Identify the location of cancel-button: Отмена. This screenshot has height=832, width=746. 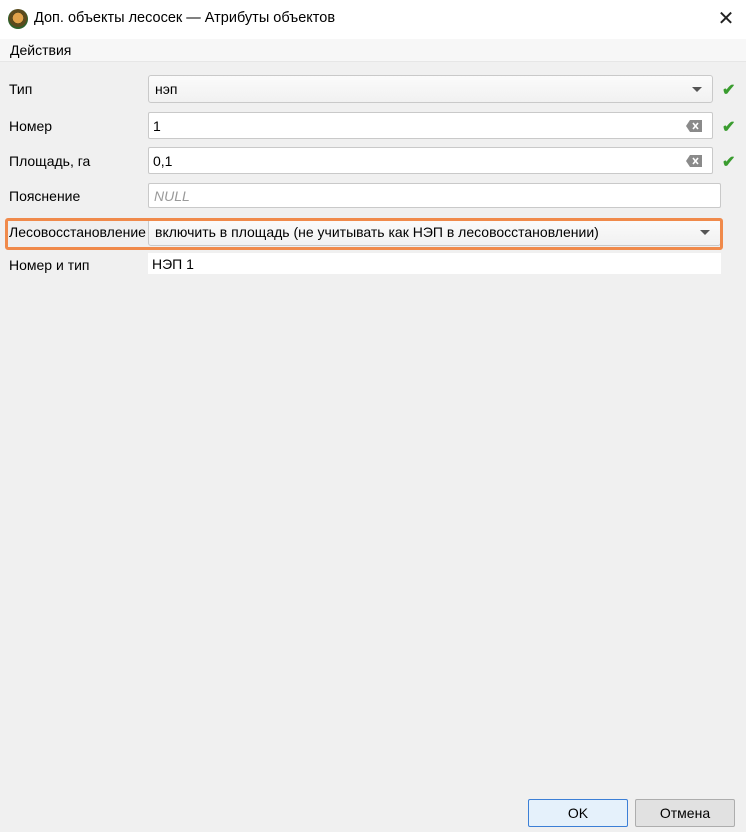
(685, 813).